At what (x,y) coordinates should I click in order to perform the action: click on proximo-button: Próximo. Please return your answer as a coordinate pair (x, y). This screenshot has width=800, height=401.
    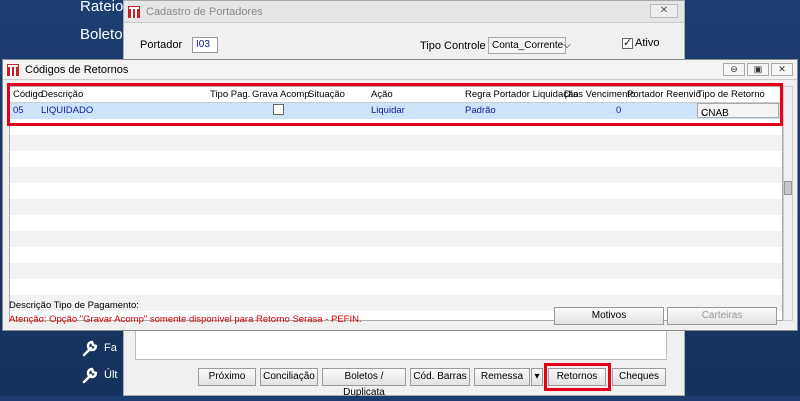
    Looking at the image, I should click on (227, 377).